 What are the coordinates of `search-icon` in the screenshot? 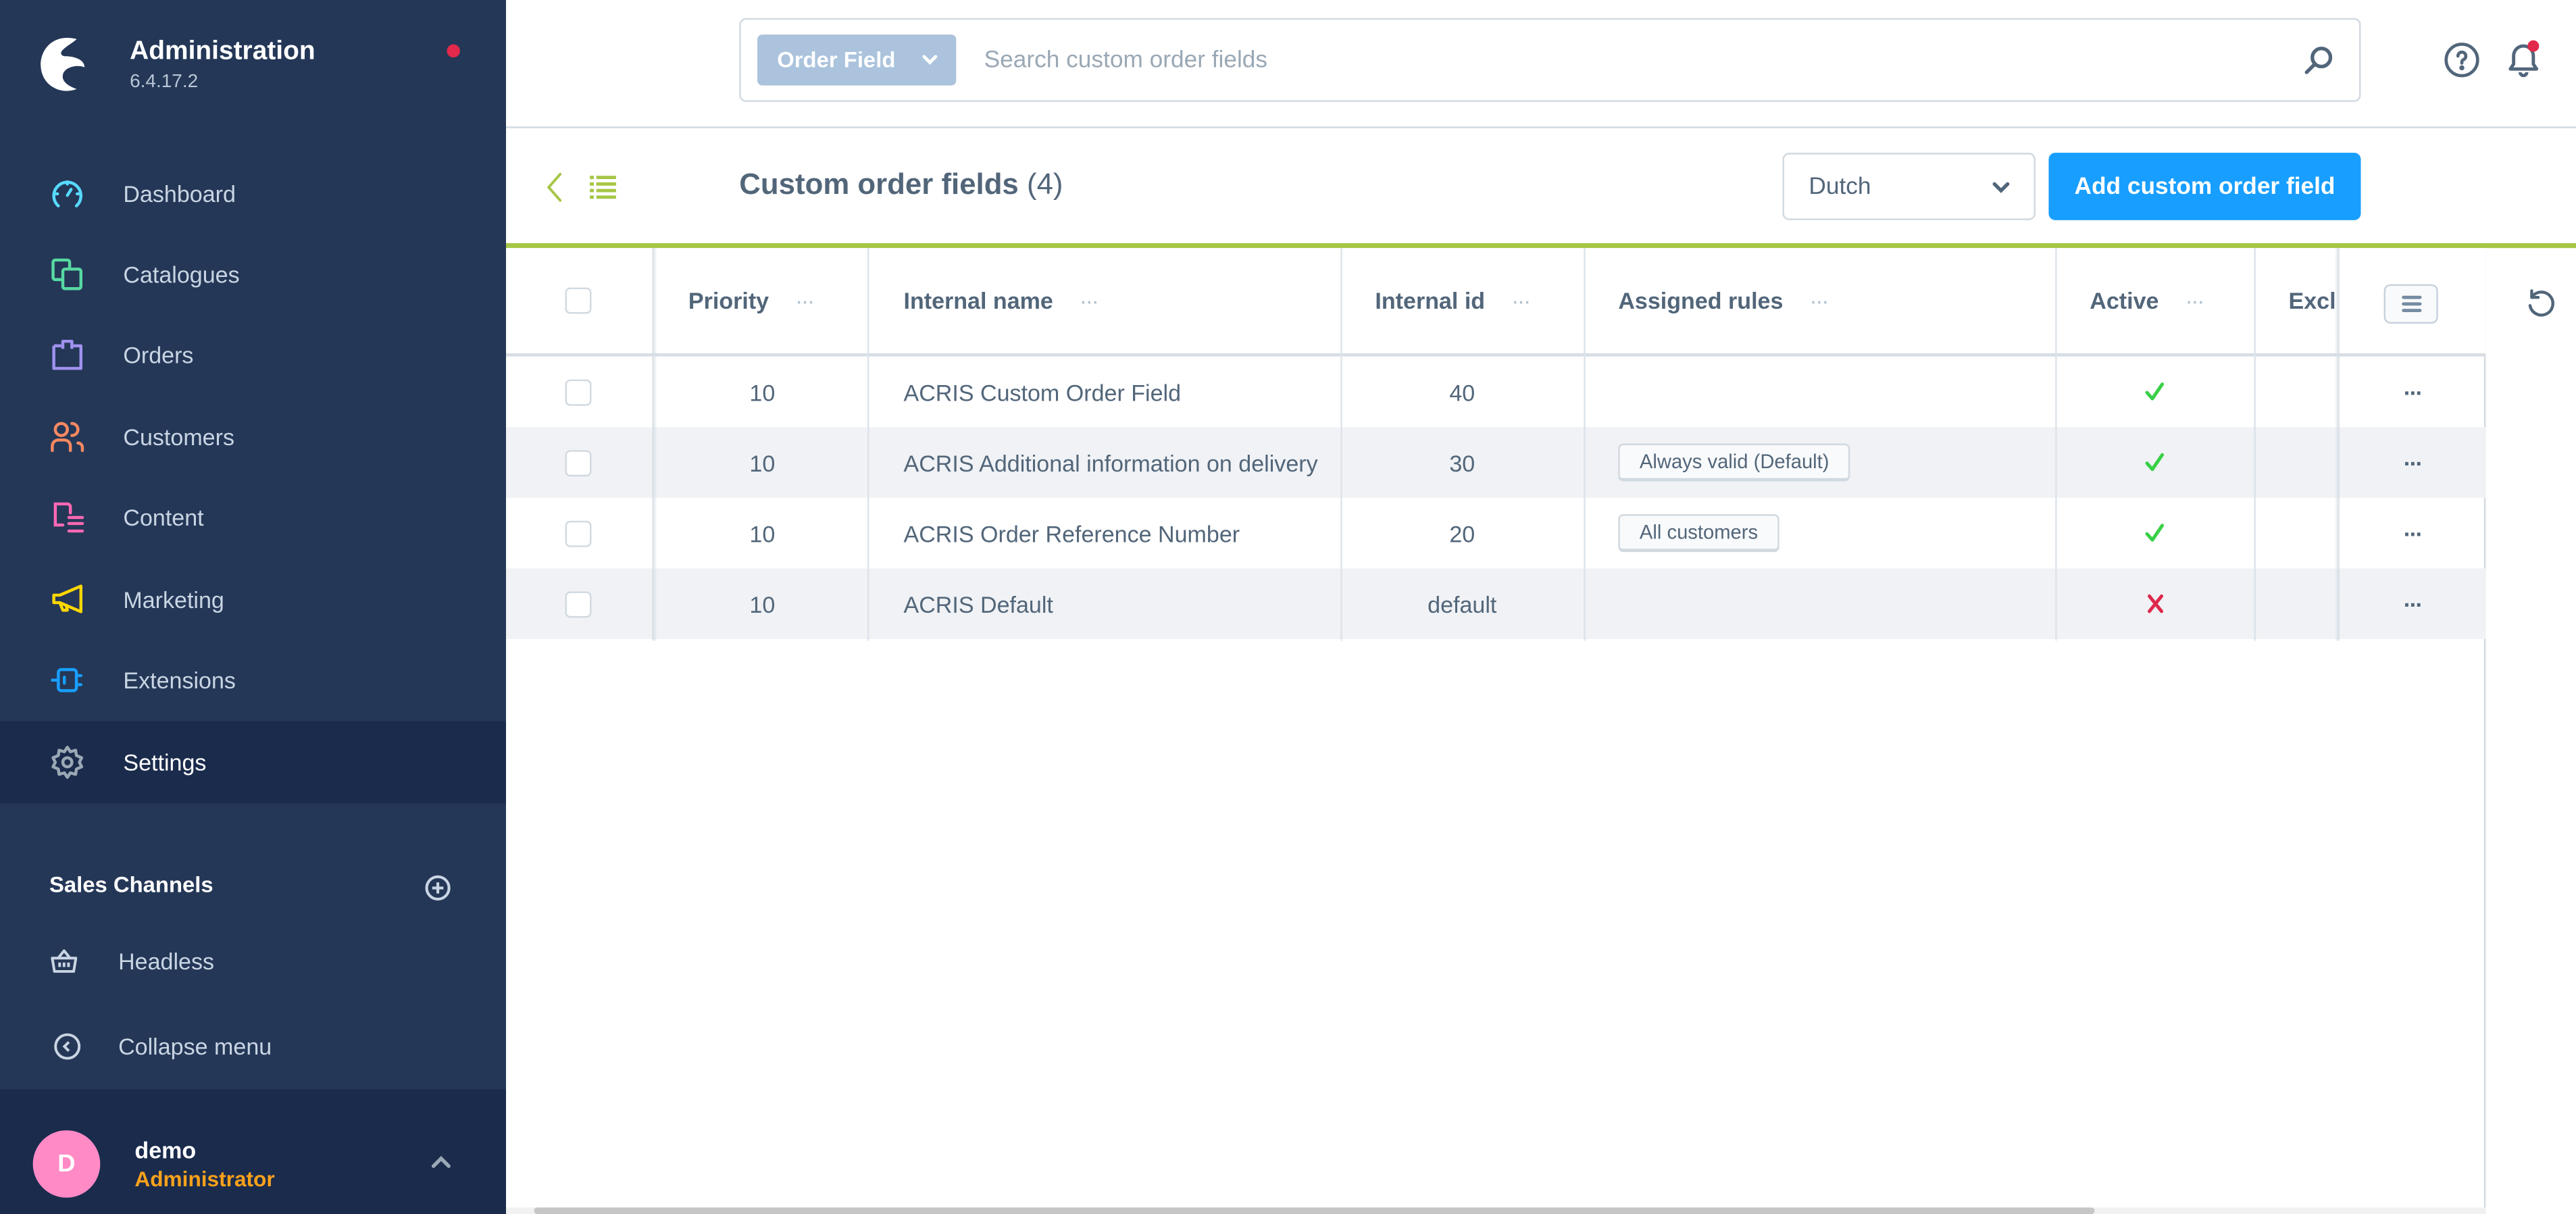 It's located at (2318, 61).